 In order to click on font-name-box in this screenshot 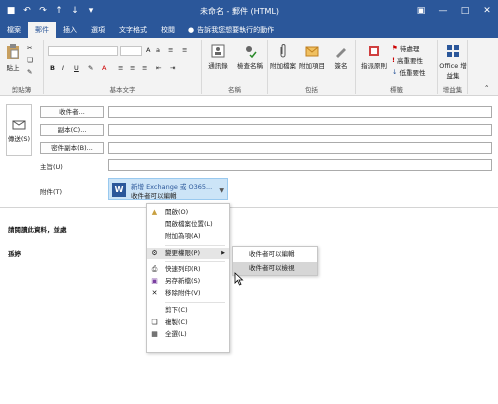, I will do `click(83, 51)`.